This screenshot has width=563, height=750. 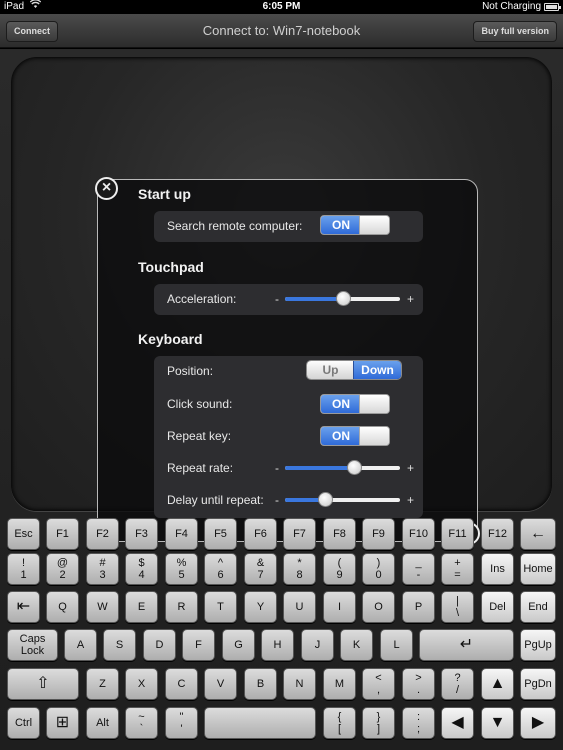 I want to click on key-ctrl: Ctrl, so click(x=23, y=723).